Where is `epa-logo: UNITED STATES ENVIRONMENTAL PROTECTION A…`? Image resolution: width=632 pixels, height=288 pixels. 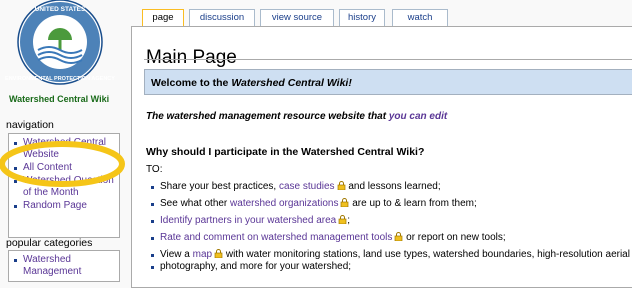 epa-logo: UNITED STATES ENVIRONMENTAL PROTECTION A… is located at coordinates (62, 51).